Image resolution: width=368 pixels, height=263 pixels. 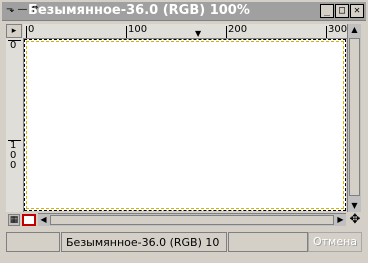 I want to click on vertical-scroll-thumb, so click(x=354, y=117).